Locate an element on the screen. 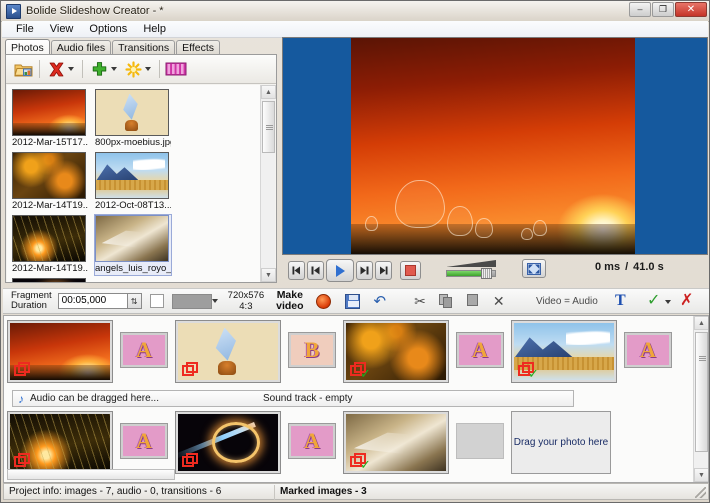  delete-button: ✕ is located at coordinates (499, 301).